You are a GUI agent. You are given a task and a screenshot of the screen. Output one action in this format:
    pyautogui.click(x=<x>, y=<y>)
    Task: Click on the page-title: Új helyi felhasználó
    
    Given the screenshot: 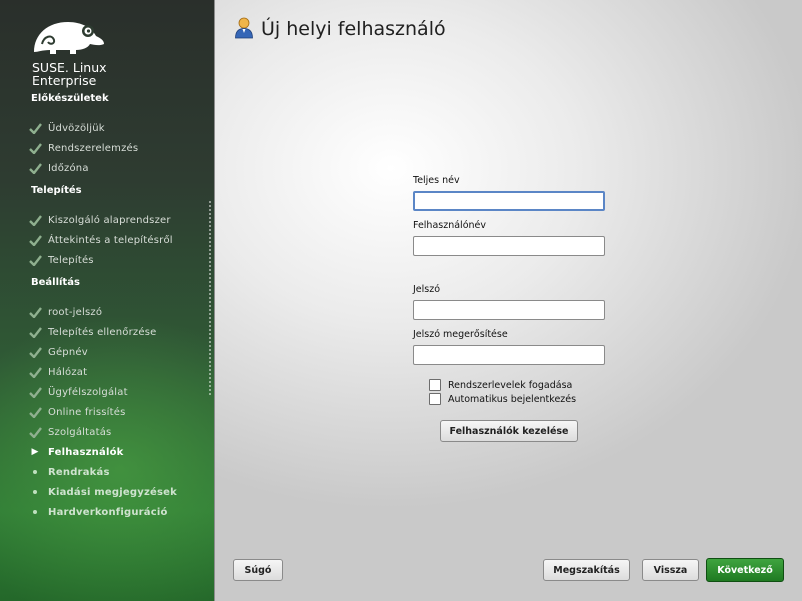 What is the action you would take?
    pyautogui.click(x=353, y=29)
    